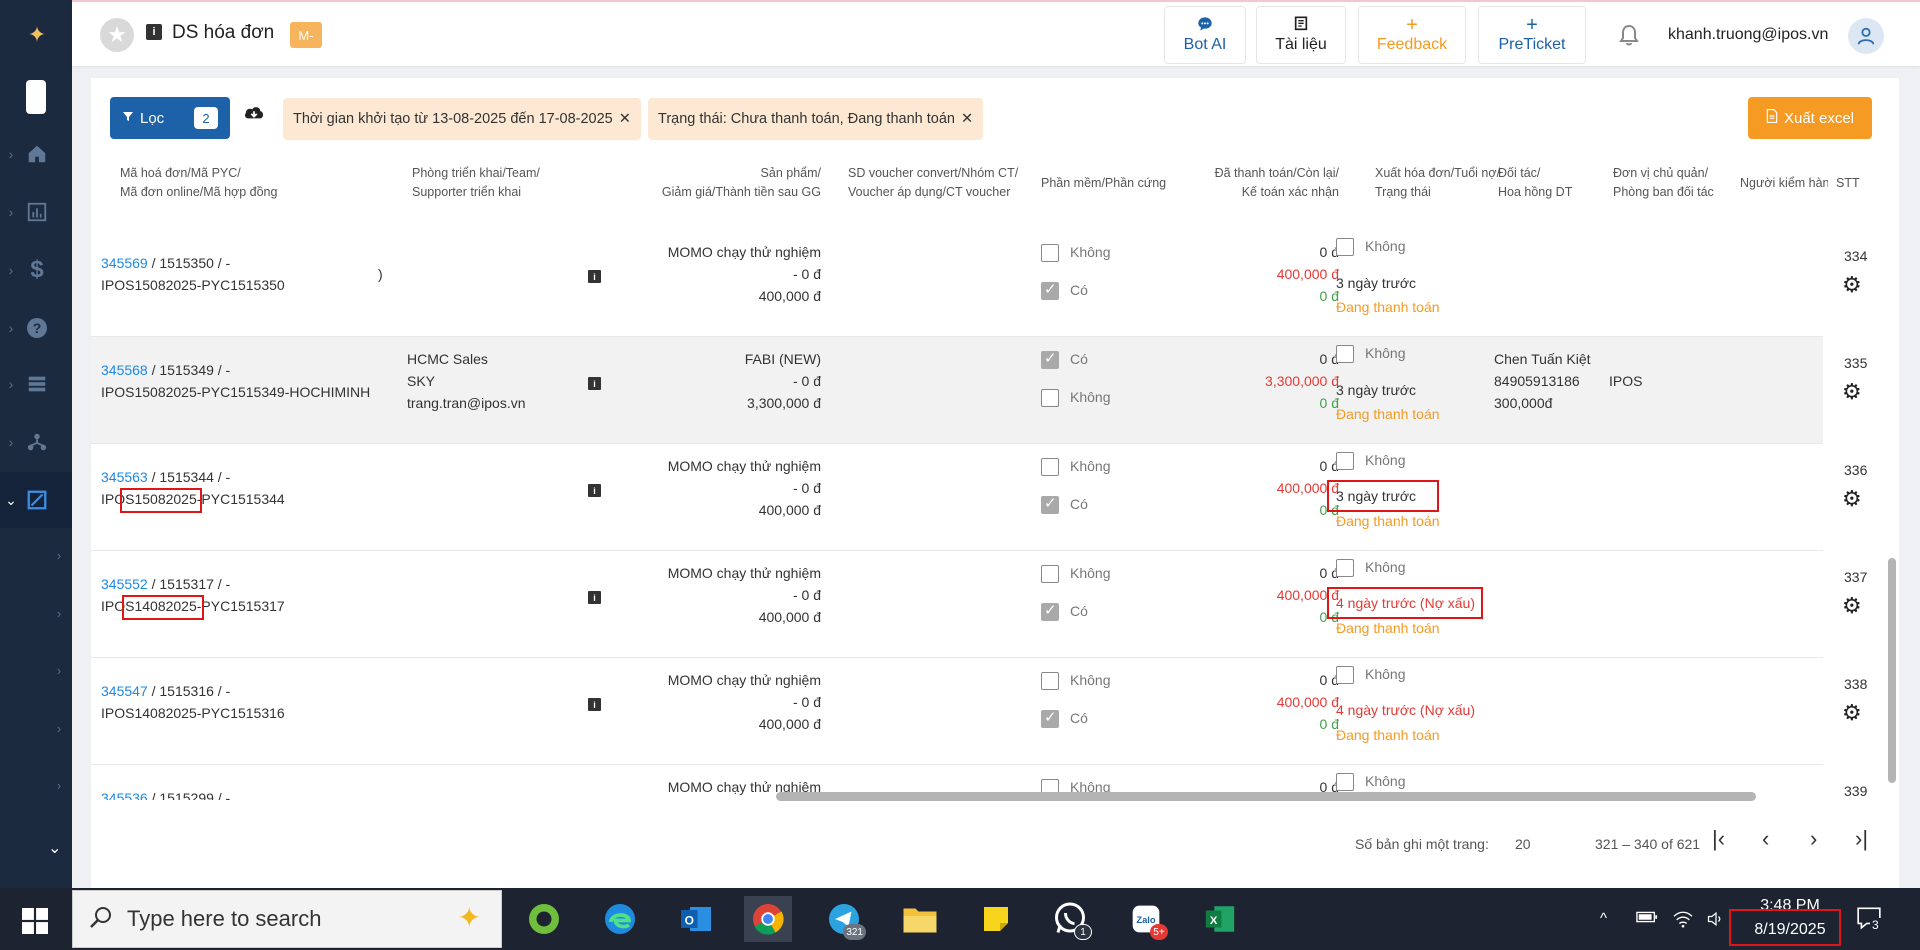 The image size is (1920, 950). What do you see at coordinates (1813, 839) in the screenshot?
I see `next-page-icon: ›` at bounding box center [1813, 839].